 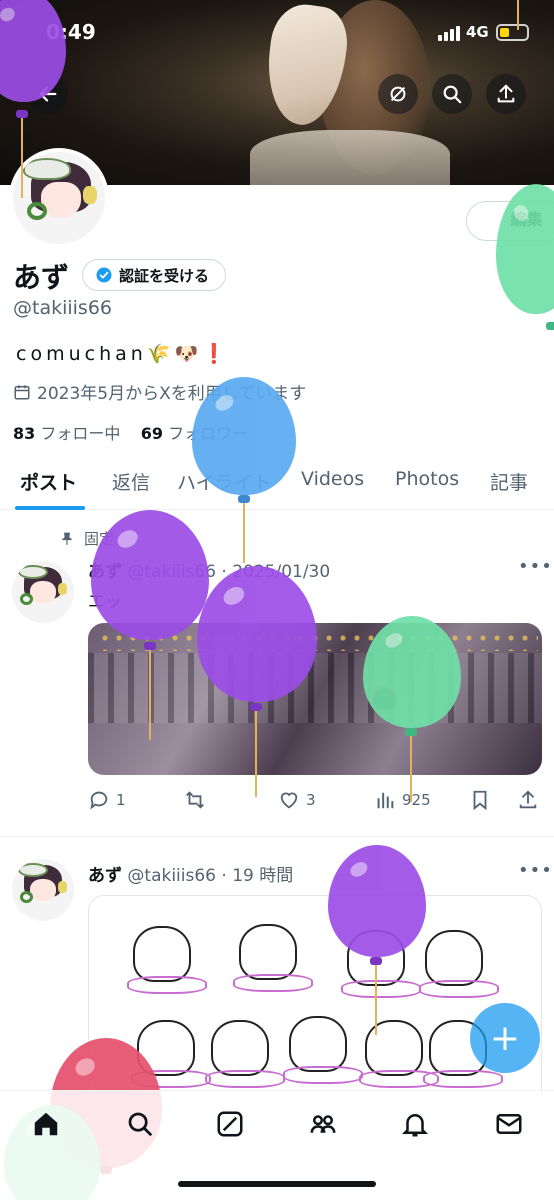 I want to click on share-post-button, so click(x=528, y=800).